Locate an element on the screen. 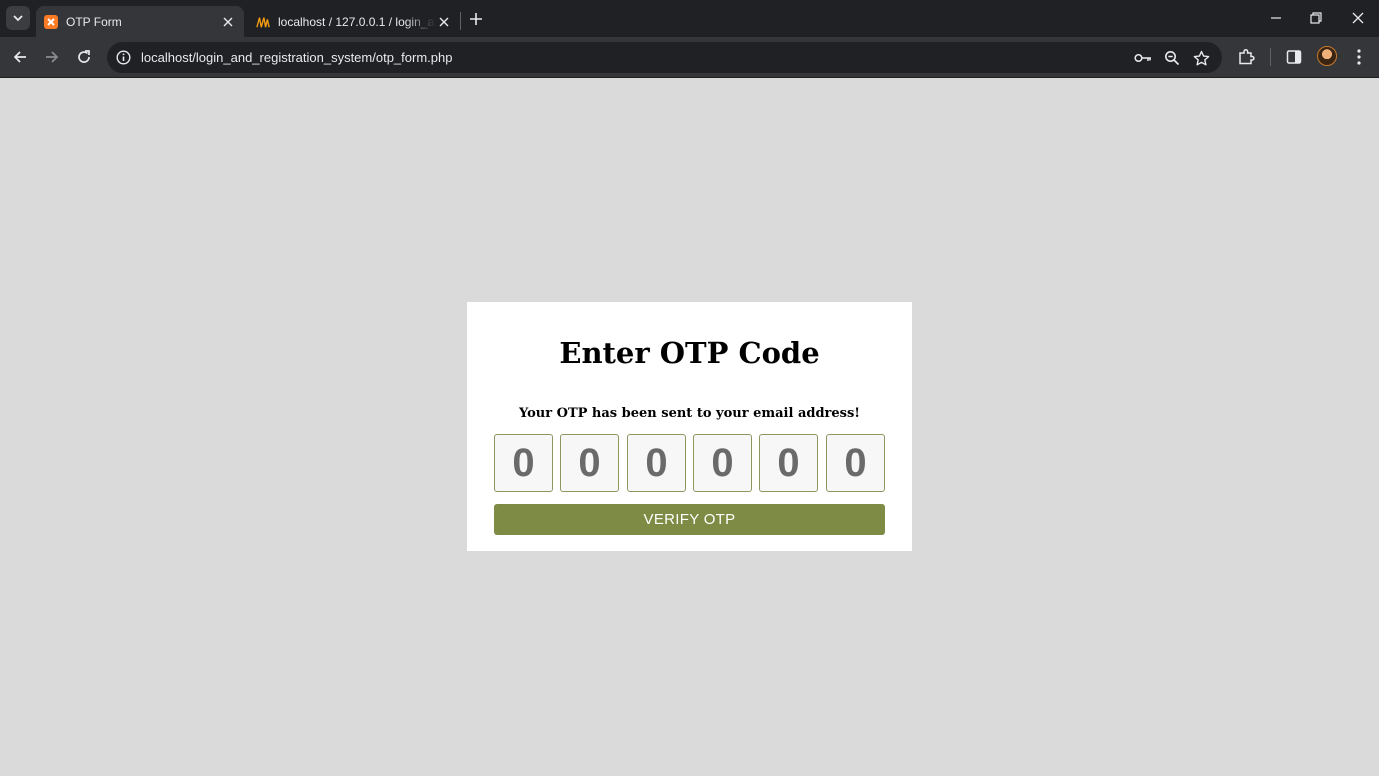 The width and height of the screenshot is (1379, 776). tab-divider is located at coordinates (460, 21).